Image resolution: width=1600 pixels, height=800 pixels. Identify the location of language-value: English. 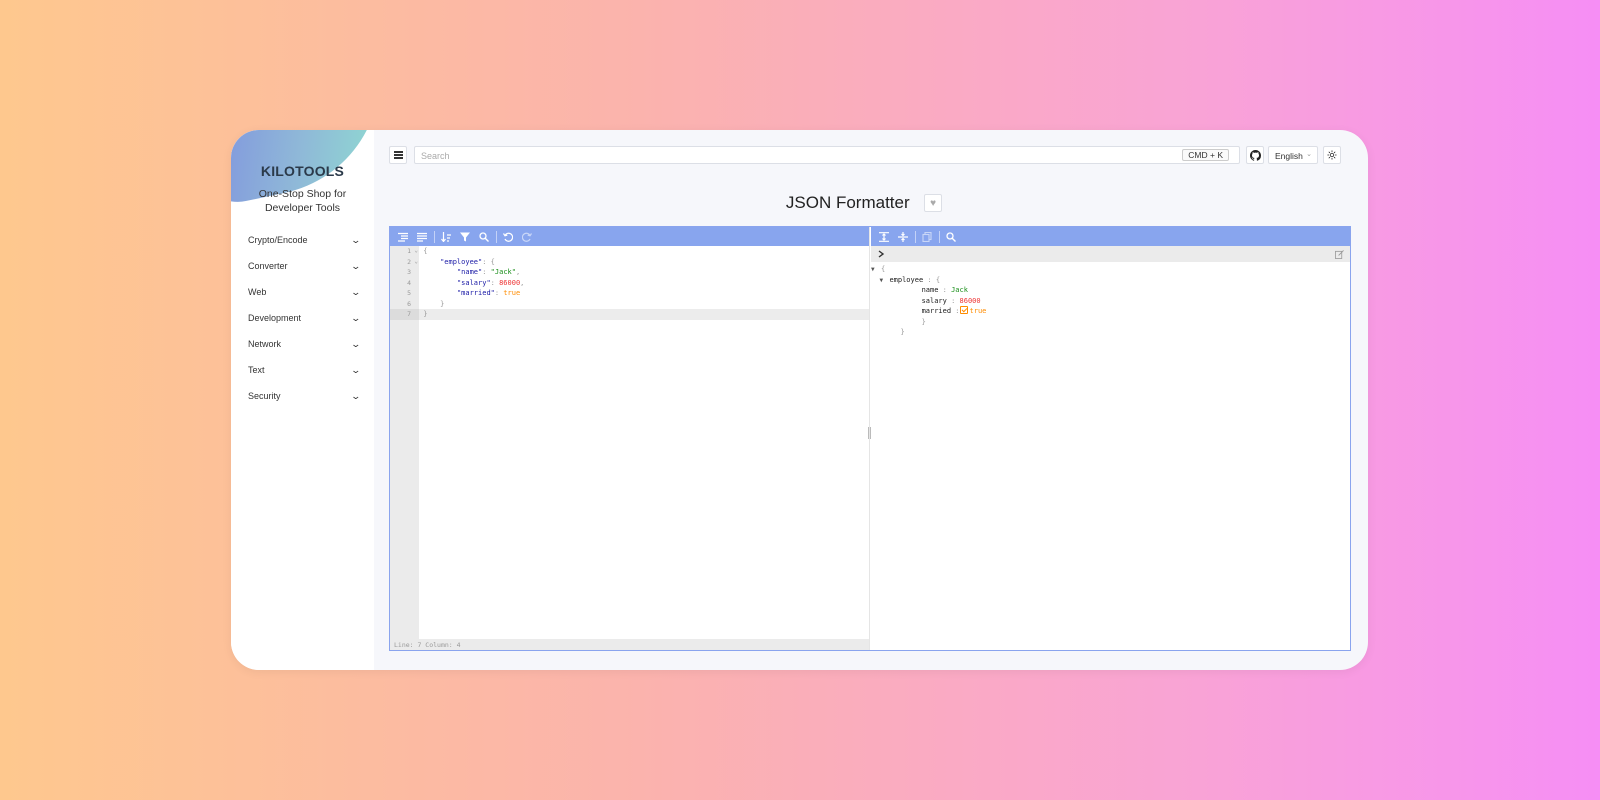
(1289, 156).